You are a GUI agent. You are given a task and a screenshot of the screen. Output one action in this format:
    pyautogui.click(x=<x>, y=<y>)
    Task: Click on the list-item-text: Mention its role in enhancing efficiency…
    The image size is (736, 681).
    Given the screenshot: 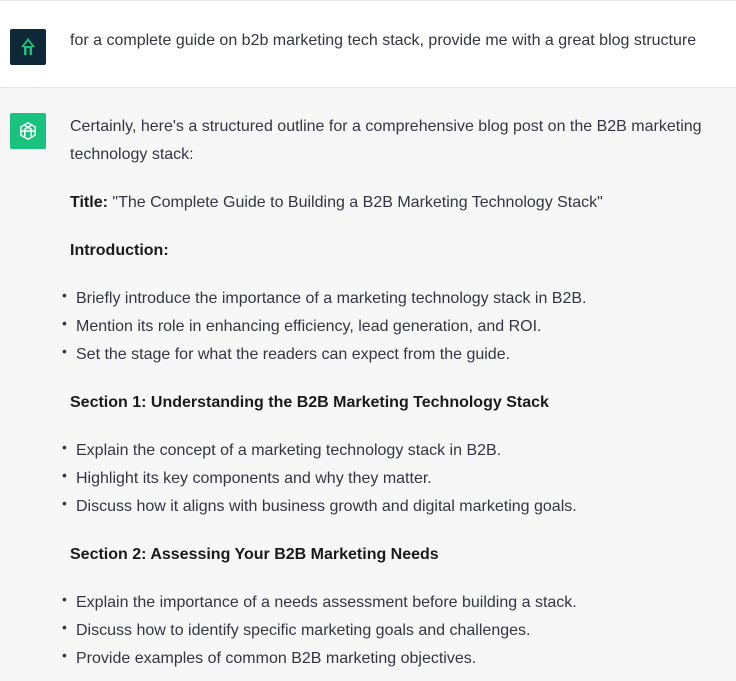 What is the action you would take?
    pyautogui.click(x=309, y=326)
    